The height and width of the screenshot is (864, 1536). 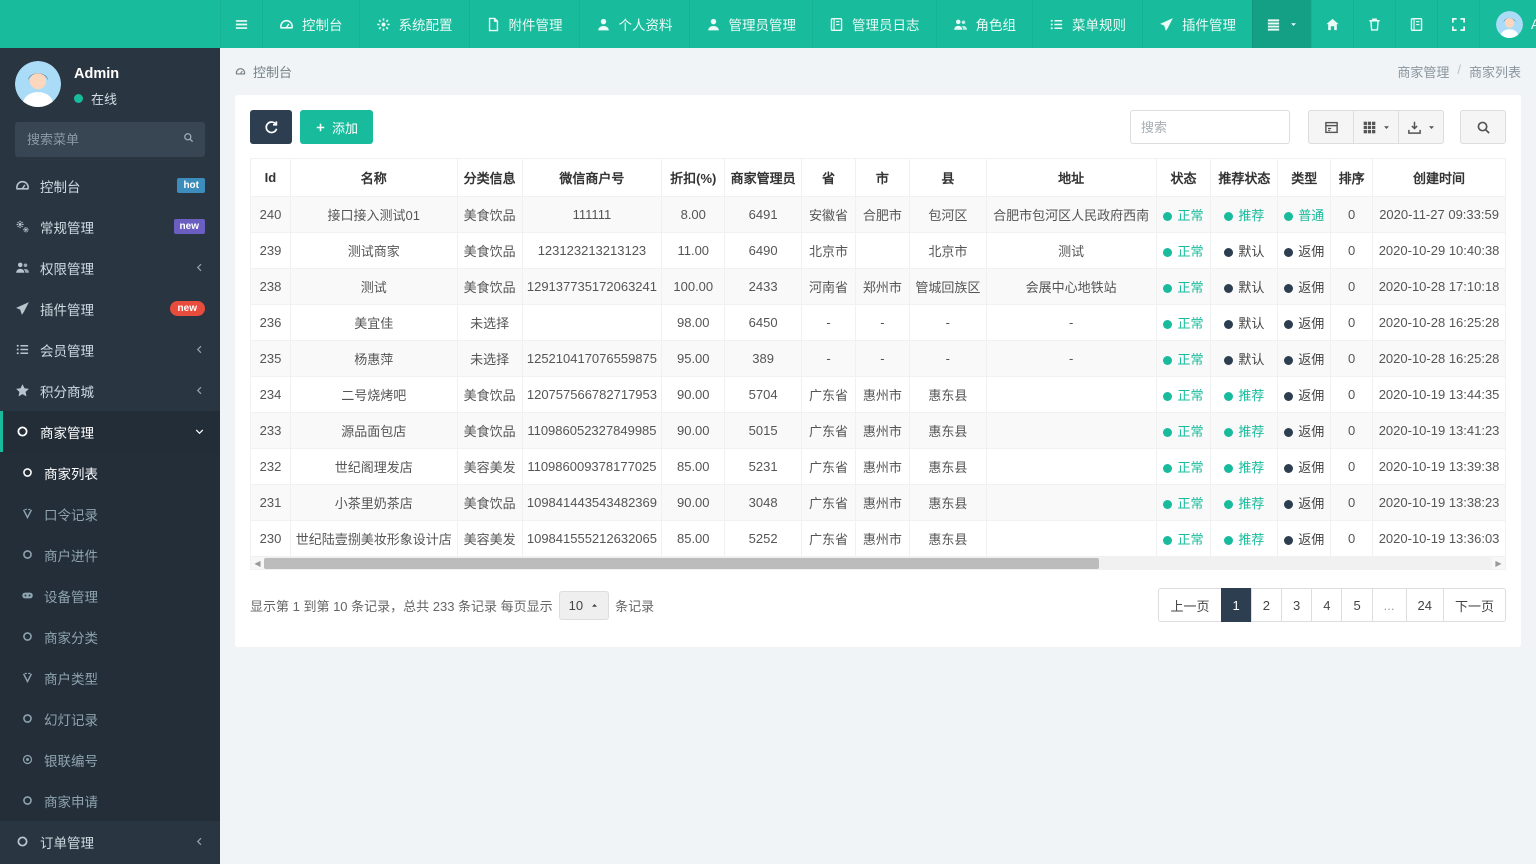 What do you see at coordinates (1331, 127) in the screenshot?
I see `toggle-view-button` at bounding box center [1331, 127].